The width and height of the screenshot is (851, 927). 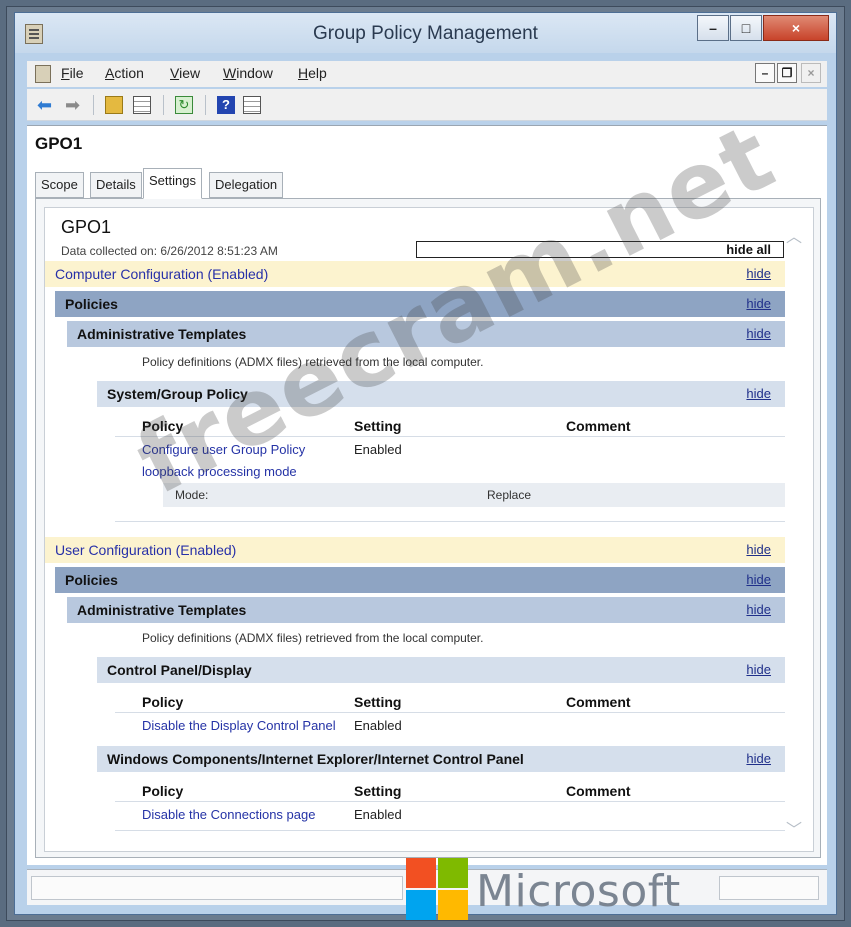 I want to click on mode-label: Mode:, so click(x=192, y=495).